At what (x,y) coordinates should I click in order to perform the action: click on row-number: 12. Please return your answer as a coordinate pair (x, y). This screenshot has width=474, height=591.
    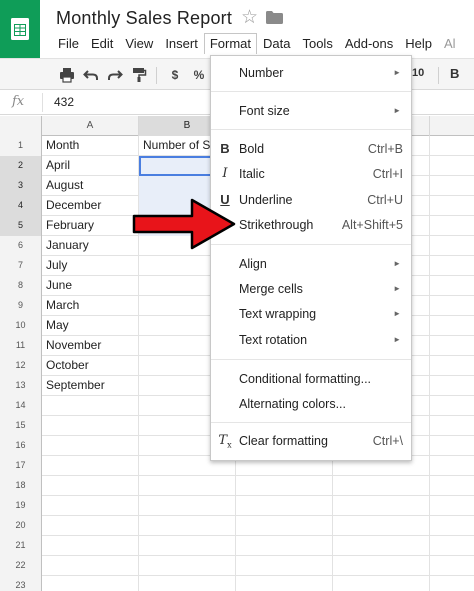
    Looking at the image, I should click on (21, 366).